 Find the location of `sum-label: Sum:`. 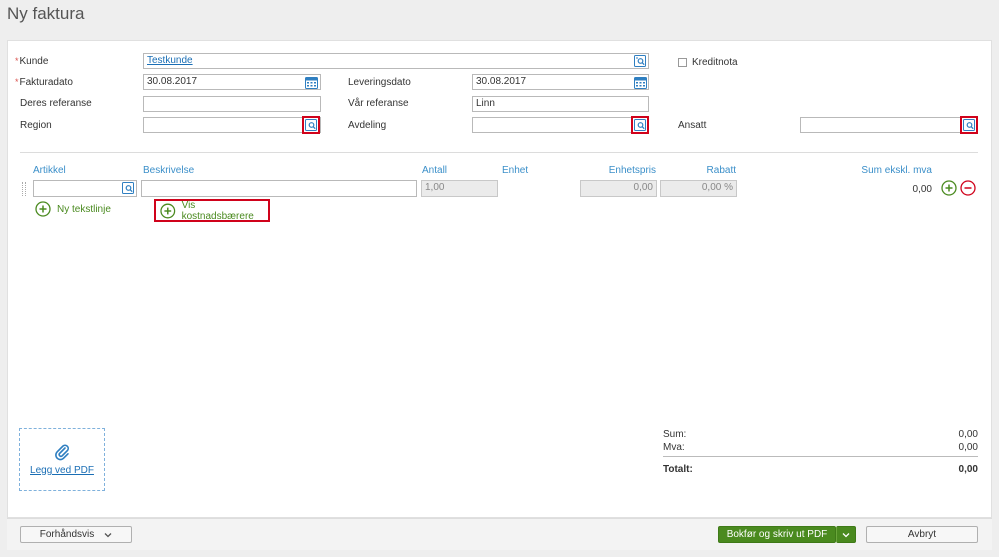

sum-label: Sum: is located at coordinates (675, 434).